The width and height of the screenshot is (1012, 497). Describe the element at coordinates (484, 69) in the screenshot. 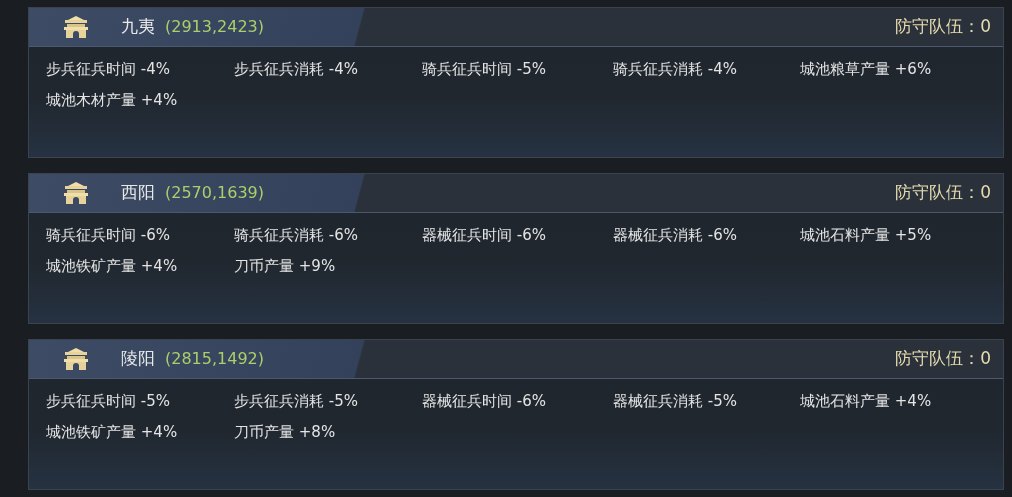

I see `effect-text: 骑兵征兵时间 -5%` at that location.